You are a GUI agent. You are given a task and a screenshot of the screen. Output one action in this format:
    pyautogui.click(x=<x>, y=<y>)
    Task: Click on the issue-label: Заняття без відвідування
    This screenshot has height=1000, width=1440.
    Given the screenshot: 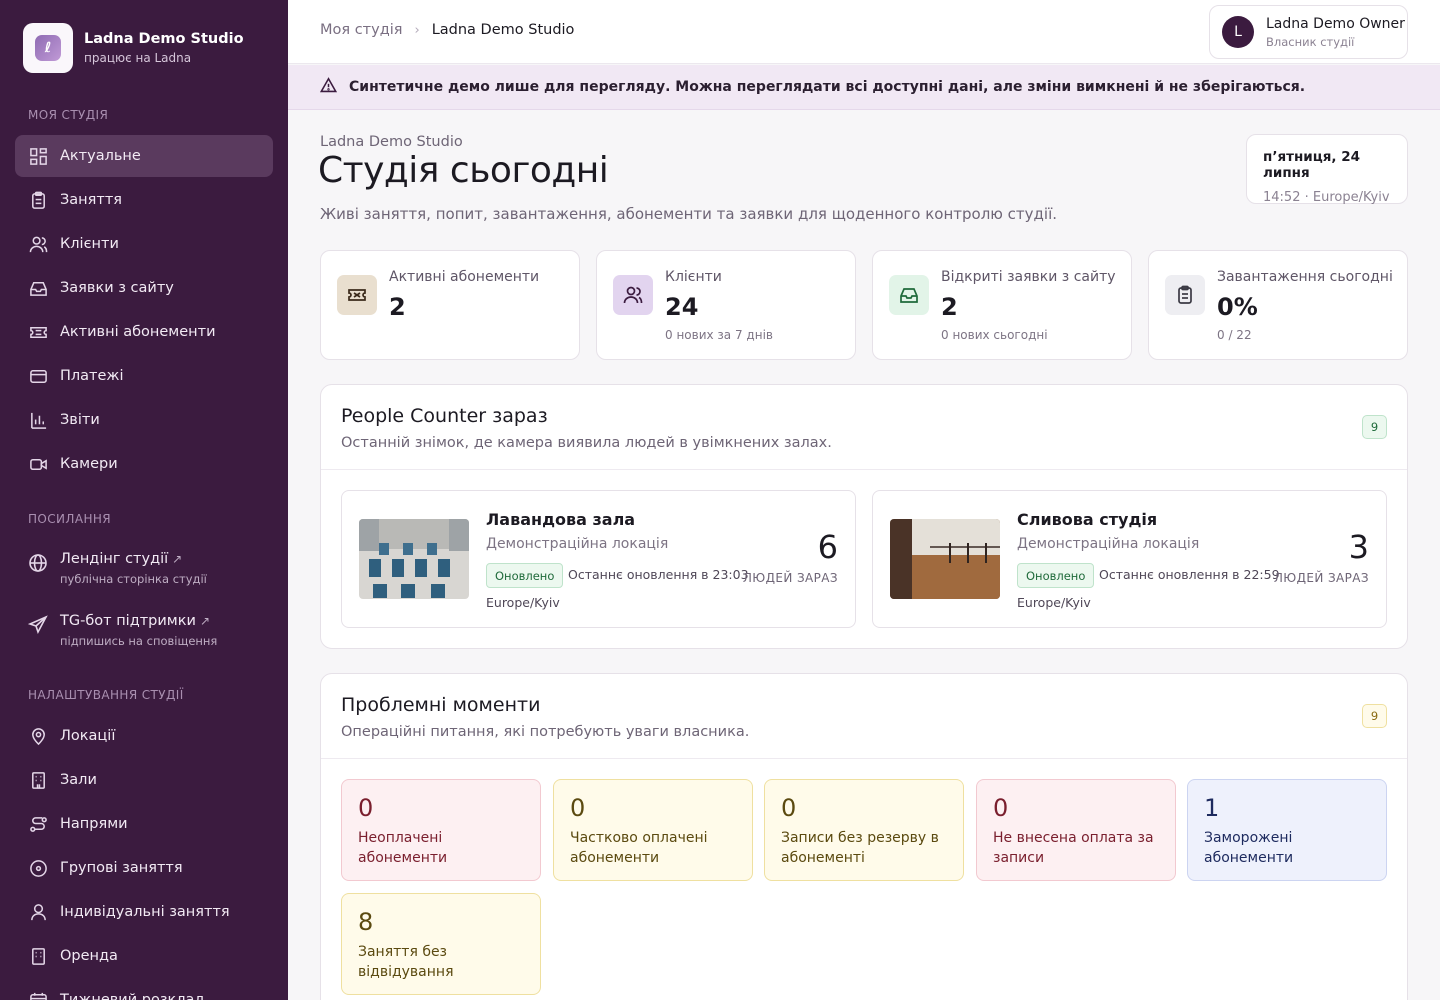 What is the action you would take?
    pyautogui.click(x=406, y=962)
    